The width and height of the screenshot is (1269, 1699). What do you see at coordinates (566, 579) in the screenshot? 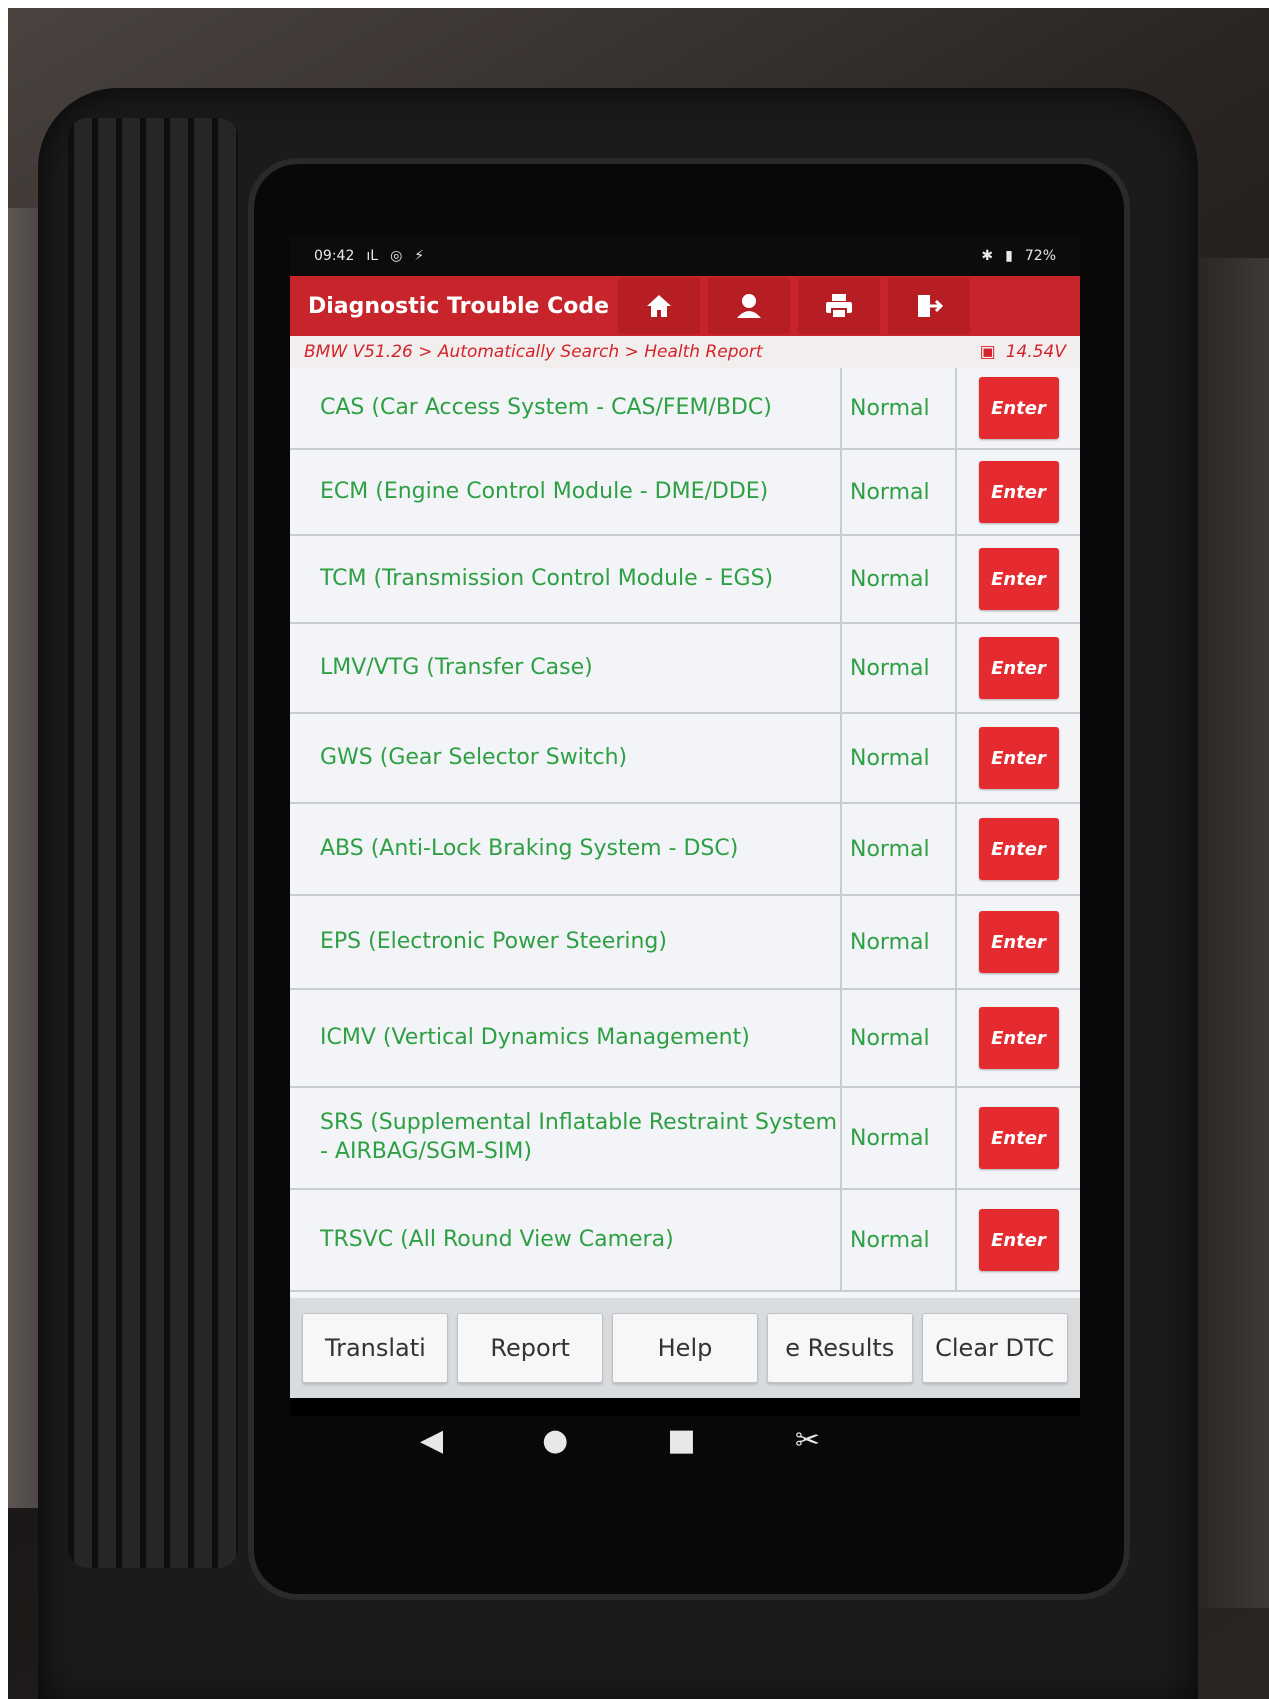
I see `system-name: TCM (Transmission Control Module - EGS)` at bounding box center [566, 579].